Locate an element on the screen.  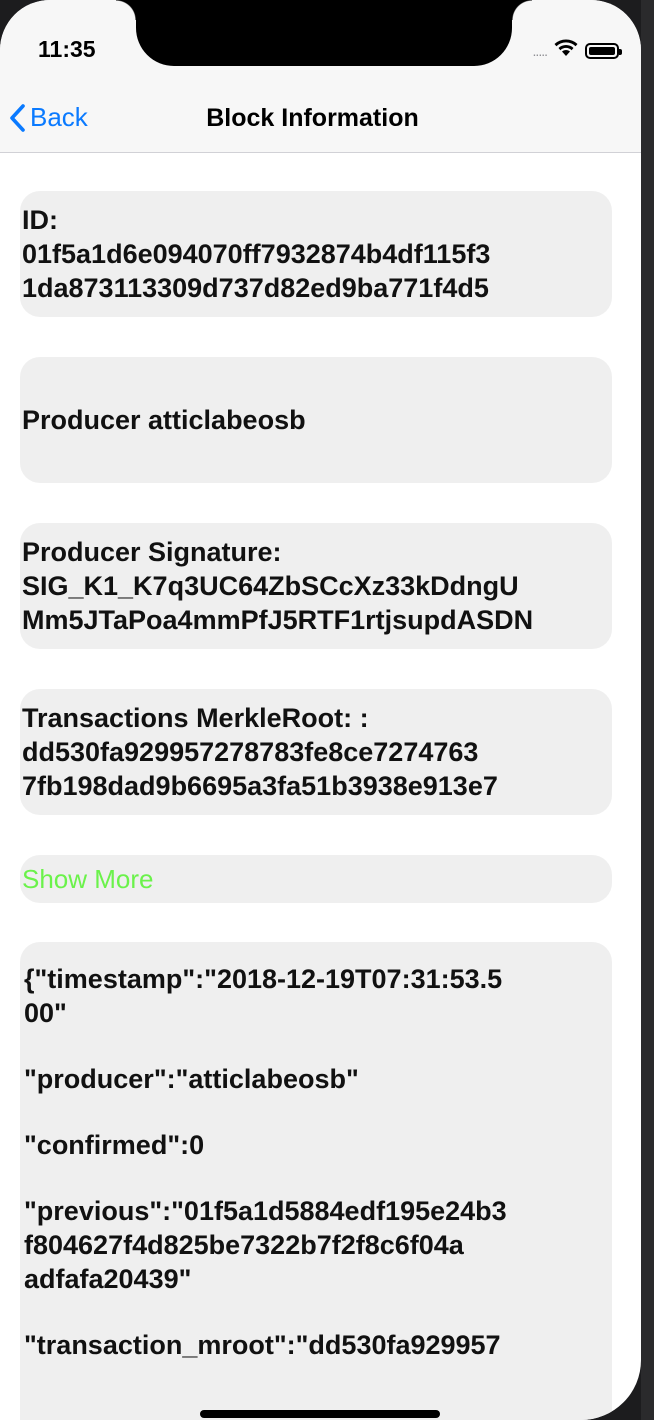
battery-icon is located at coordinates (603, 50).